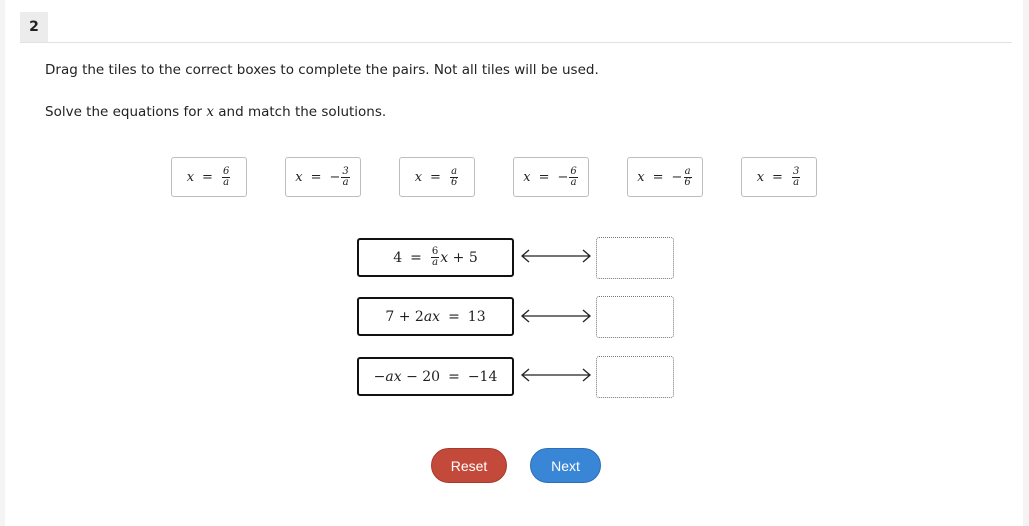  Describe the element at coordinates (435, 316) in the screenshot. I see `equation-box: 7 + 2 ax = 13` at that location.